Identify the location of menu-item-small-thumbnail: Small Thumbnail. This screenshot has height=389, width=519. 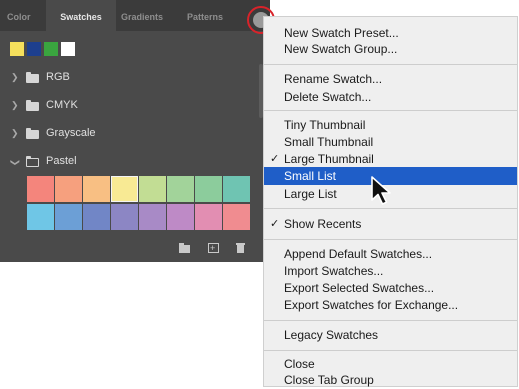
(390, 142).